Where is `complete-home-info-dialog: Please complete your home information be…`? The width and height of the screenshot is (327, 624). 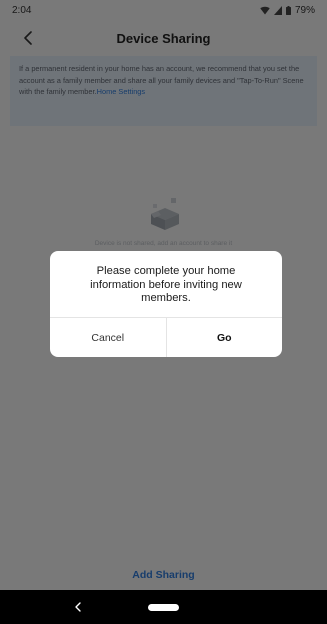
complete-home-info-dialog: Please complete your home information be… is located at coordinates (166, 304).